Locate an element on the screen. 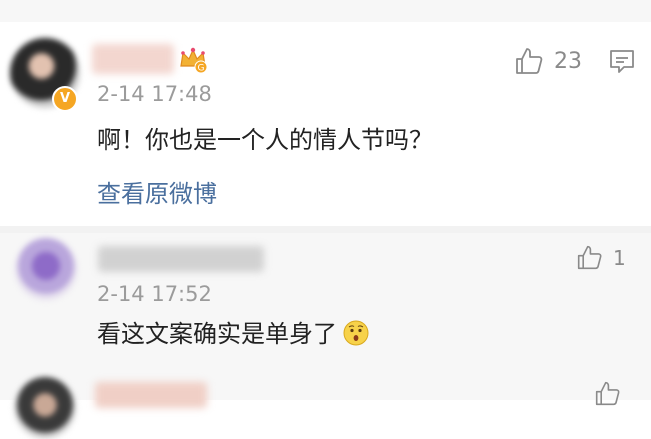  reply-icon is located at coordinates (622, 61).